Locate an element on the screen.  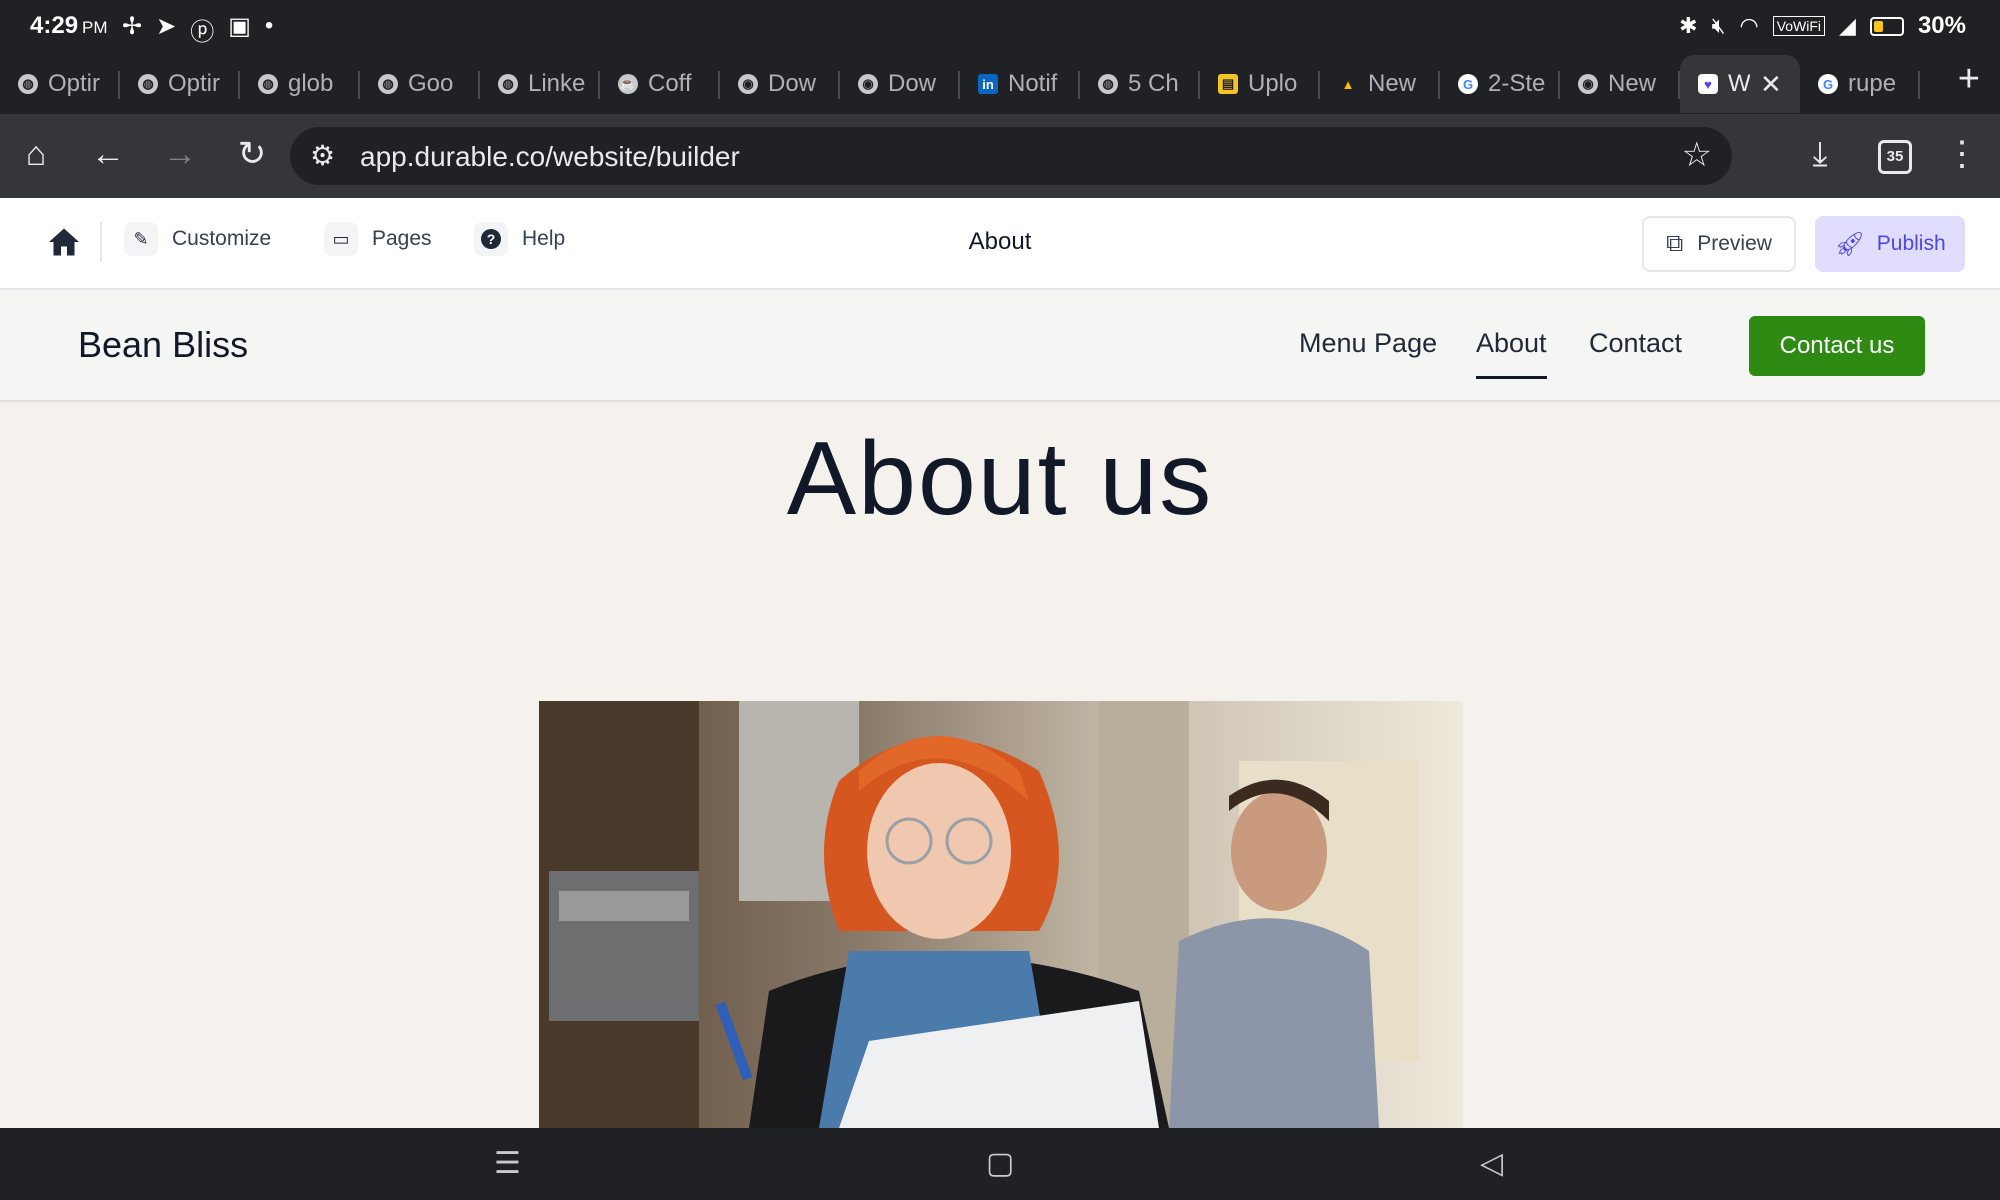
contact-us-button: Contact us is located at coordinates (1837, 346).